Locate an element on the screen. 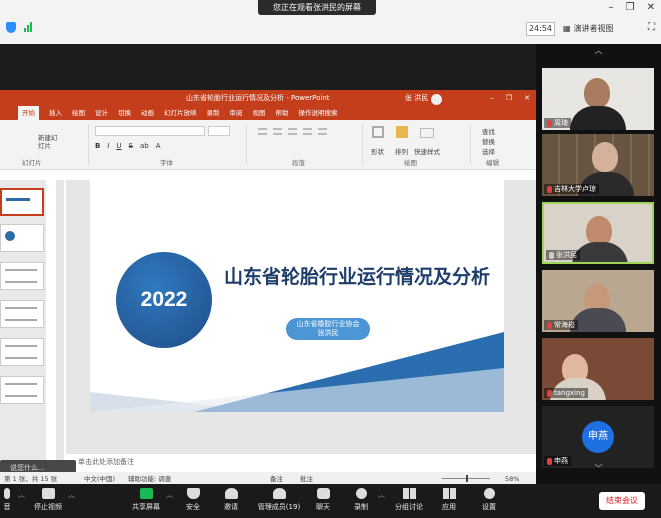 Image resolution: width=661 pixels, height=518 pixels. video-options-caret: ︿ is located at coordinates (71, 495).